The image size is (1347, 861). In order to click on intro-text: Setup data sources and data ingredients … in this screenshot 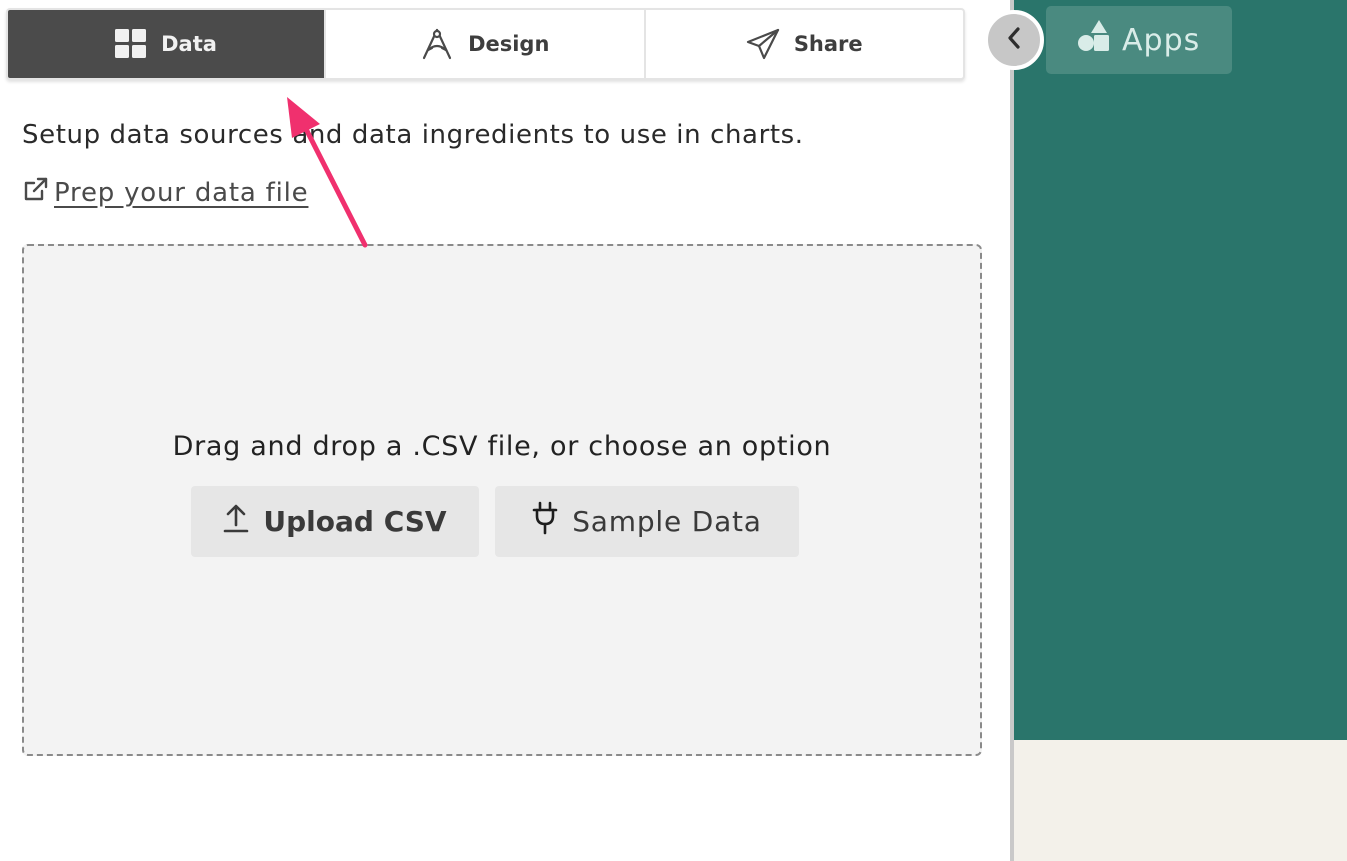, I will do `click(413, 135)`.